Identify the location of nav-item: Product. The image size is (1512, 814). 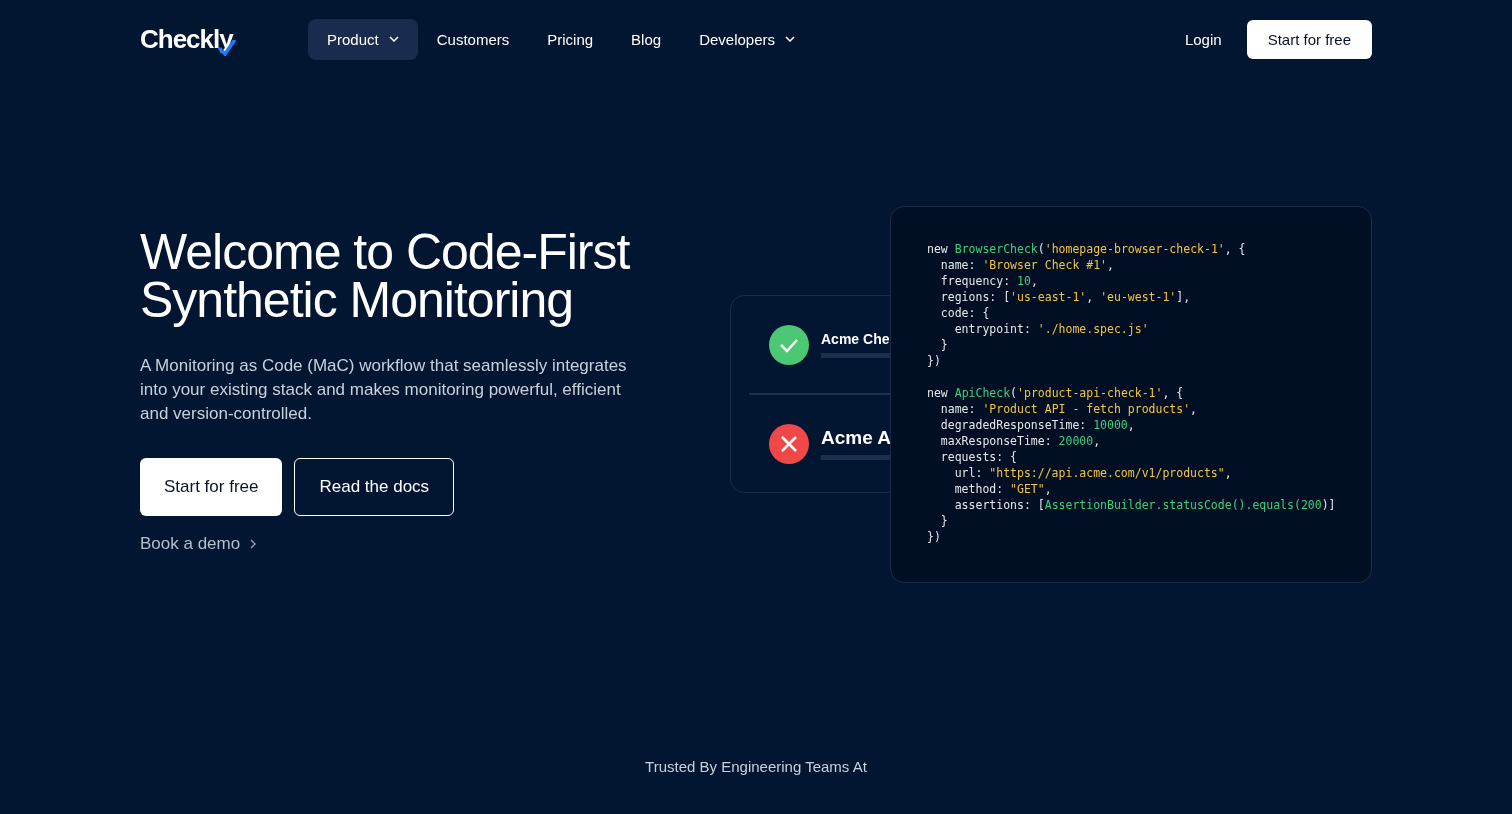
(363, 39).